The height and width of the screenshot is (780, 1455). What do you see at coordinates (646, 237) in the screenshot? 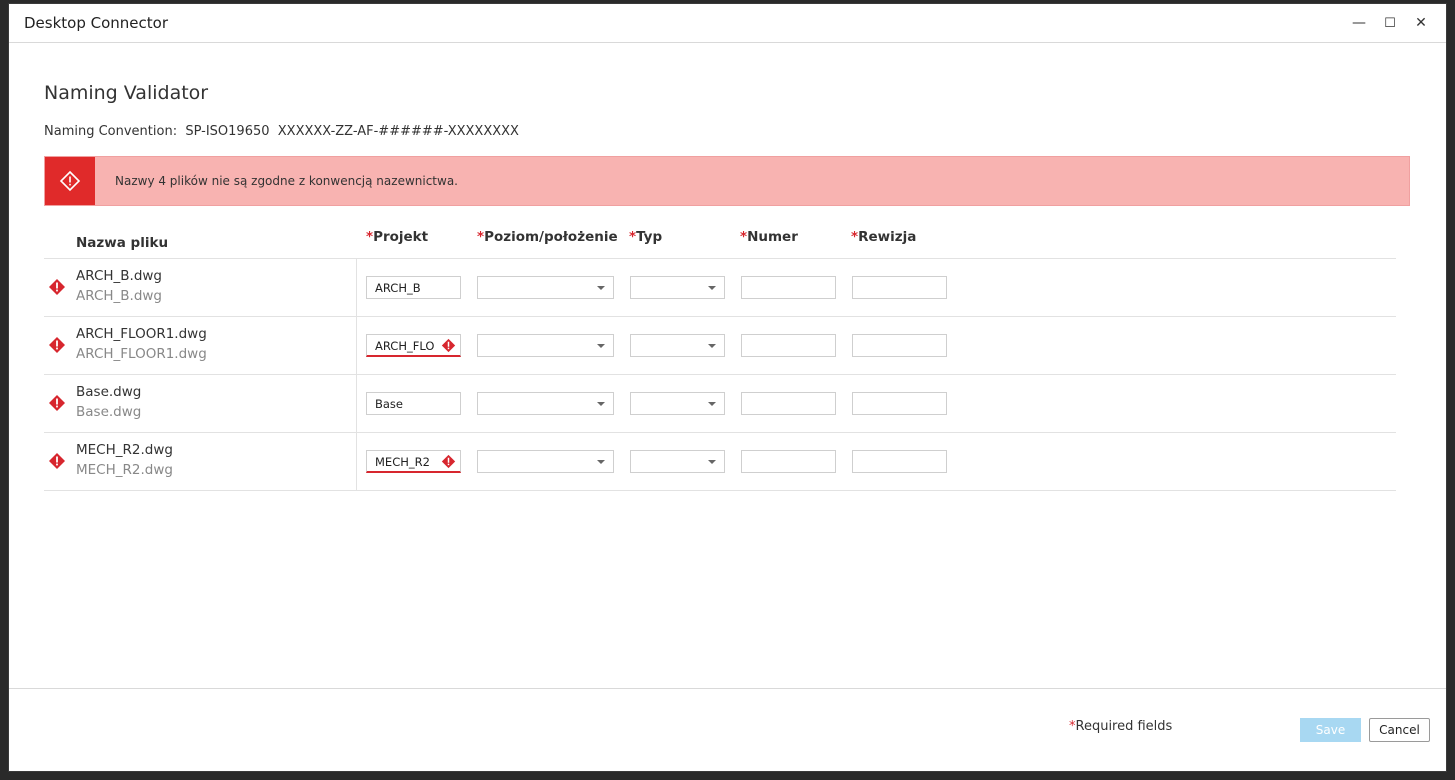
I see `header-type: *Typ` at bounding box center [646, 237].